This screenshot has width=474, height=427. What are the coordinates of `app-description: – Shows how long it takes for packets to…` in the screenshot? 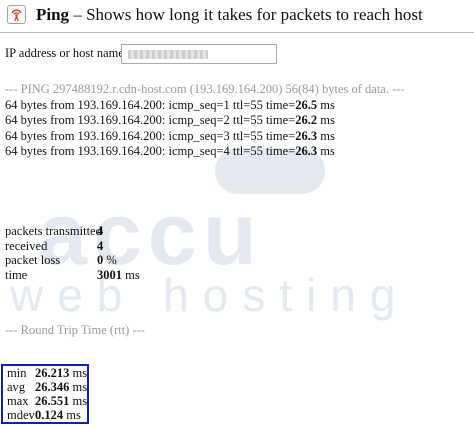 It's located at (248, 14).